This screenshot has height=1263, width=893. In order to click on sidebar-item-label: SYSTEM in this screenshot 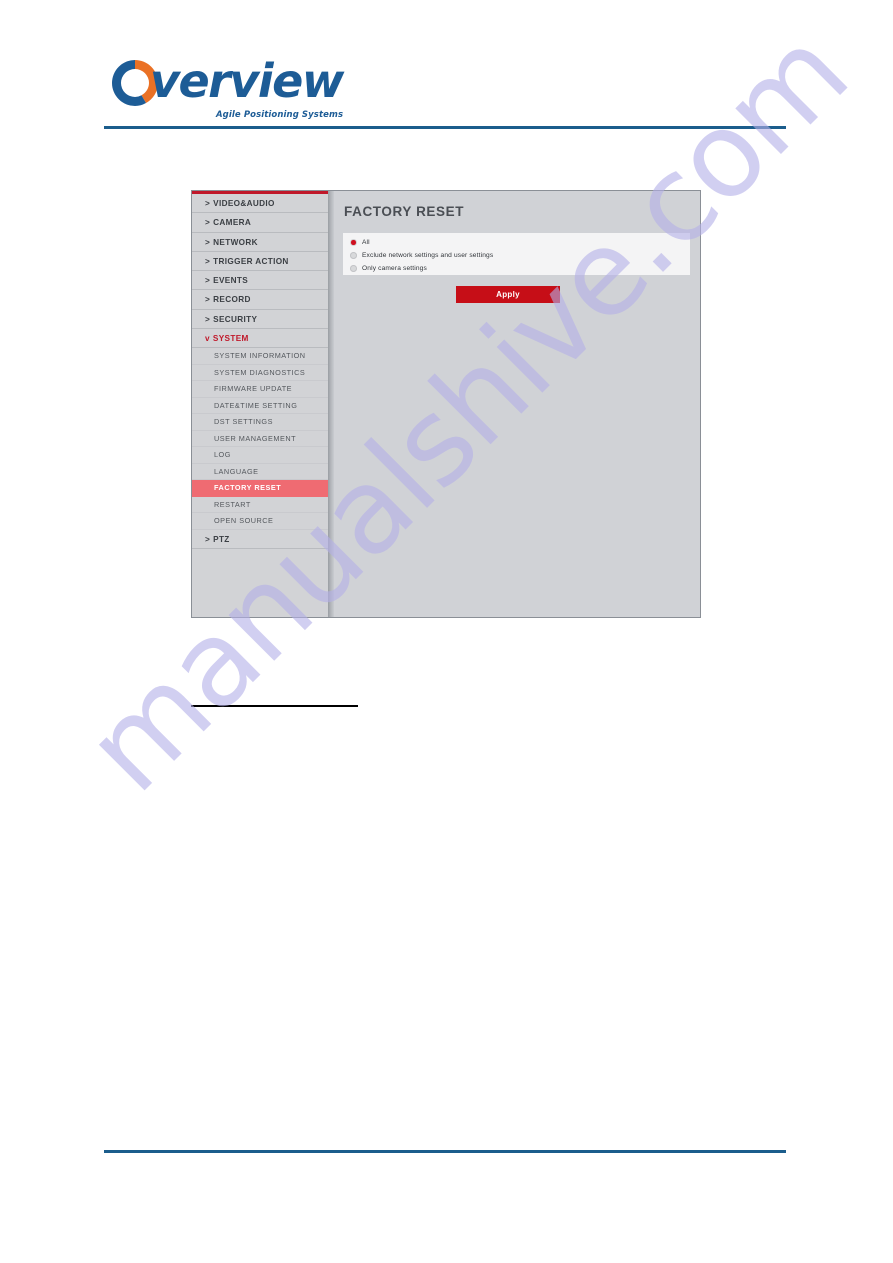, I will do `click(230, 339)`.